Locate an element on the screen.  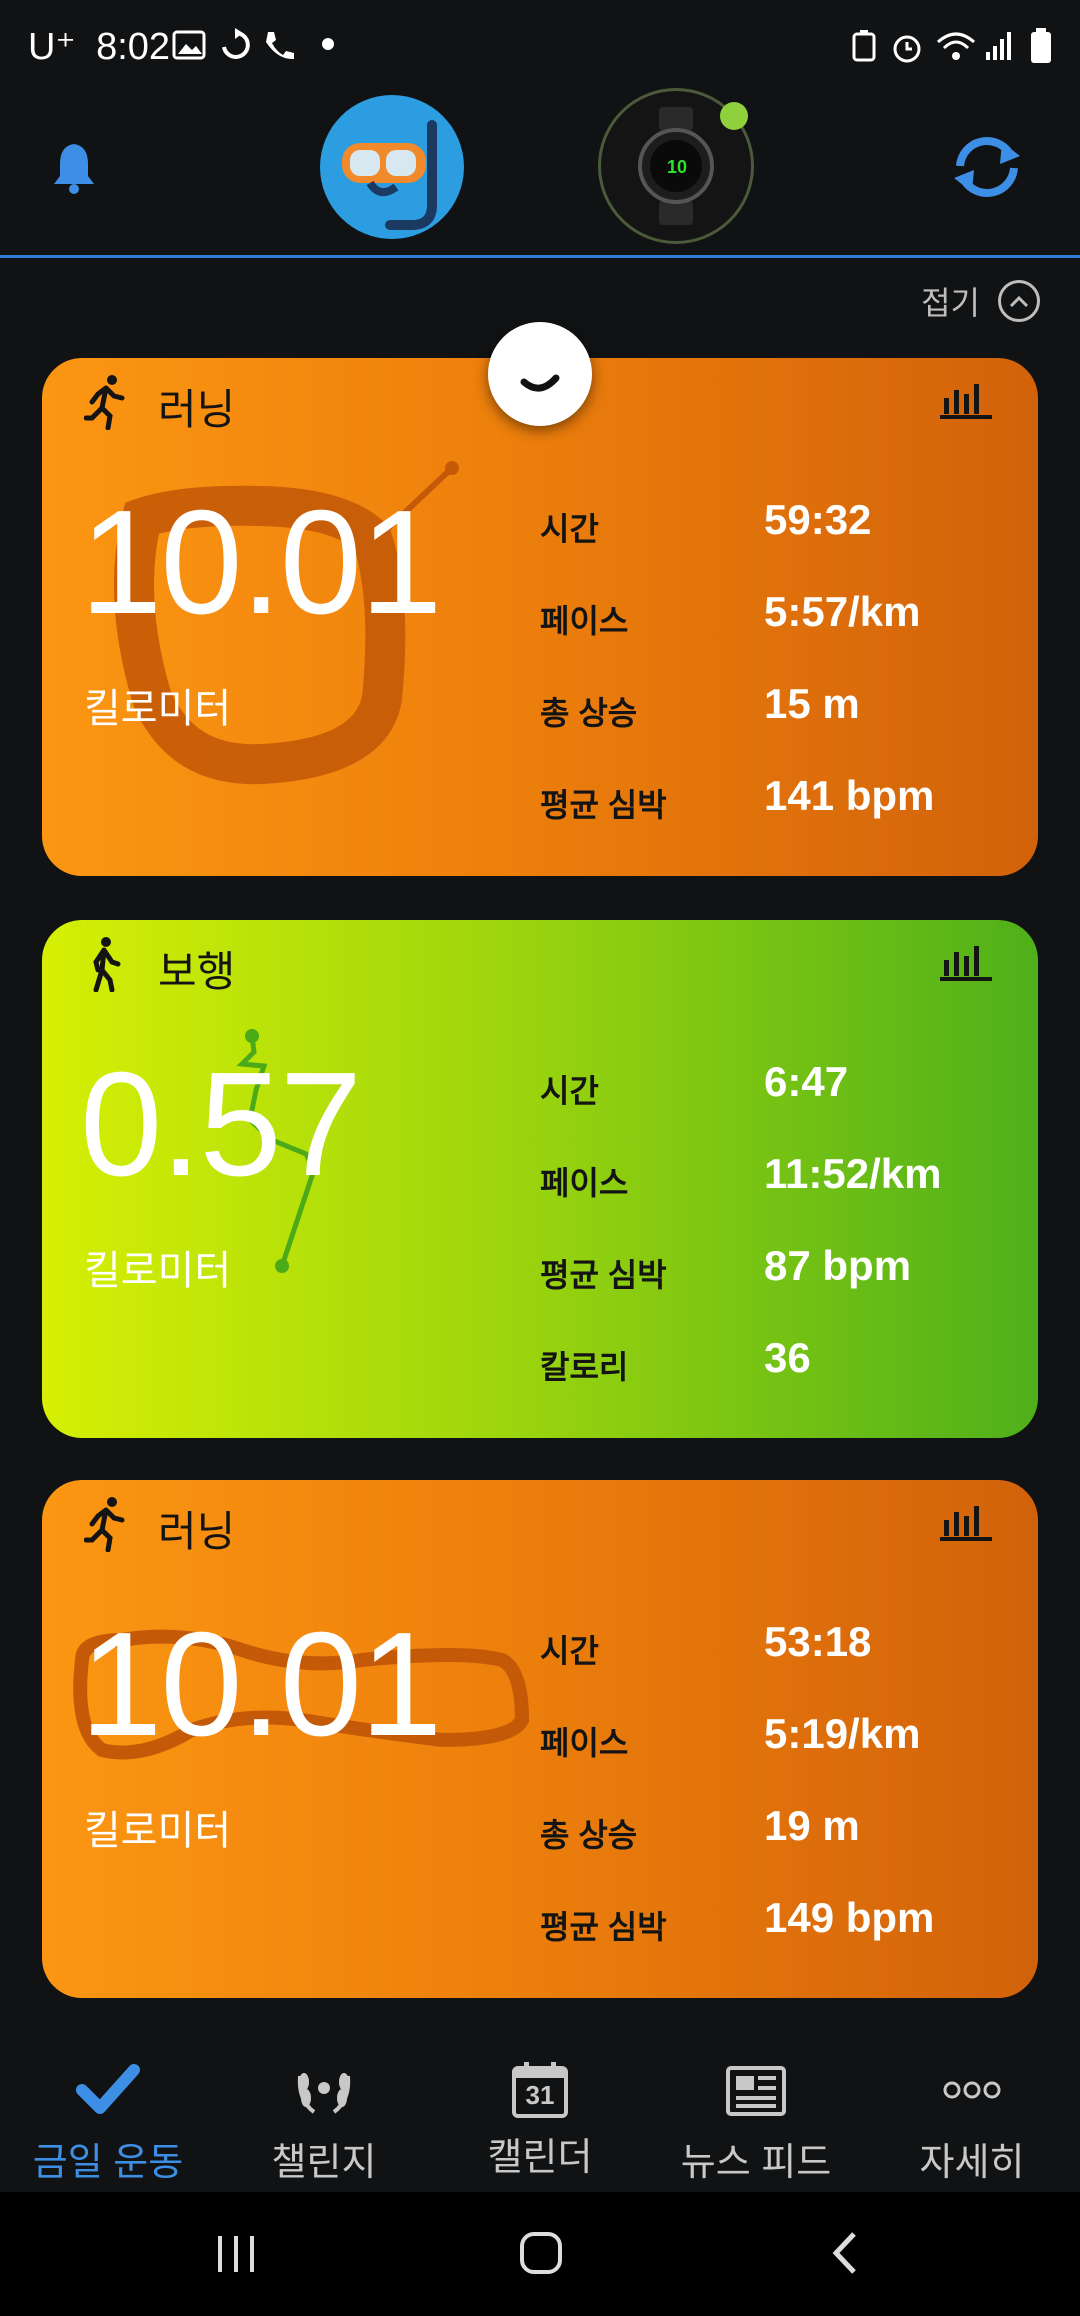
stat-value: 53:18 is located at coordinates (818, 1641).